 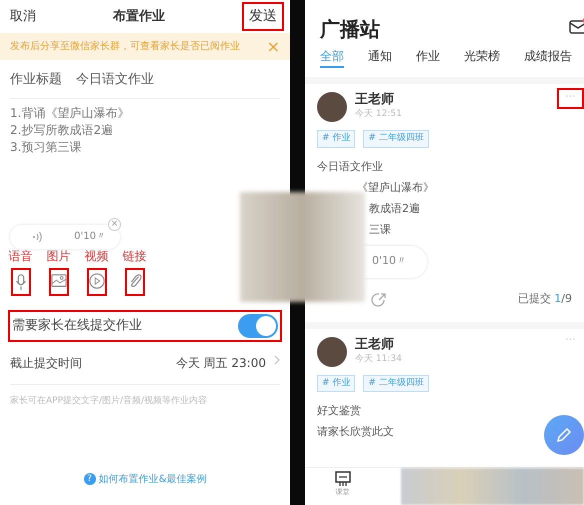 I want to click on content-line: 3.预习第三课, so click(x=46, y=147).